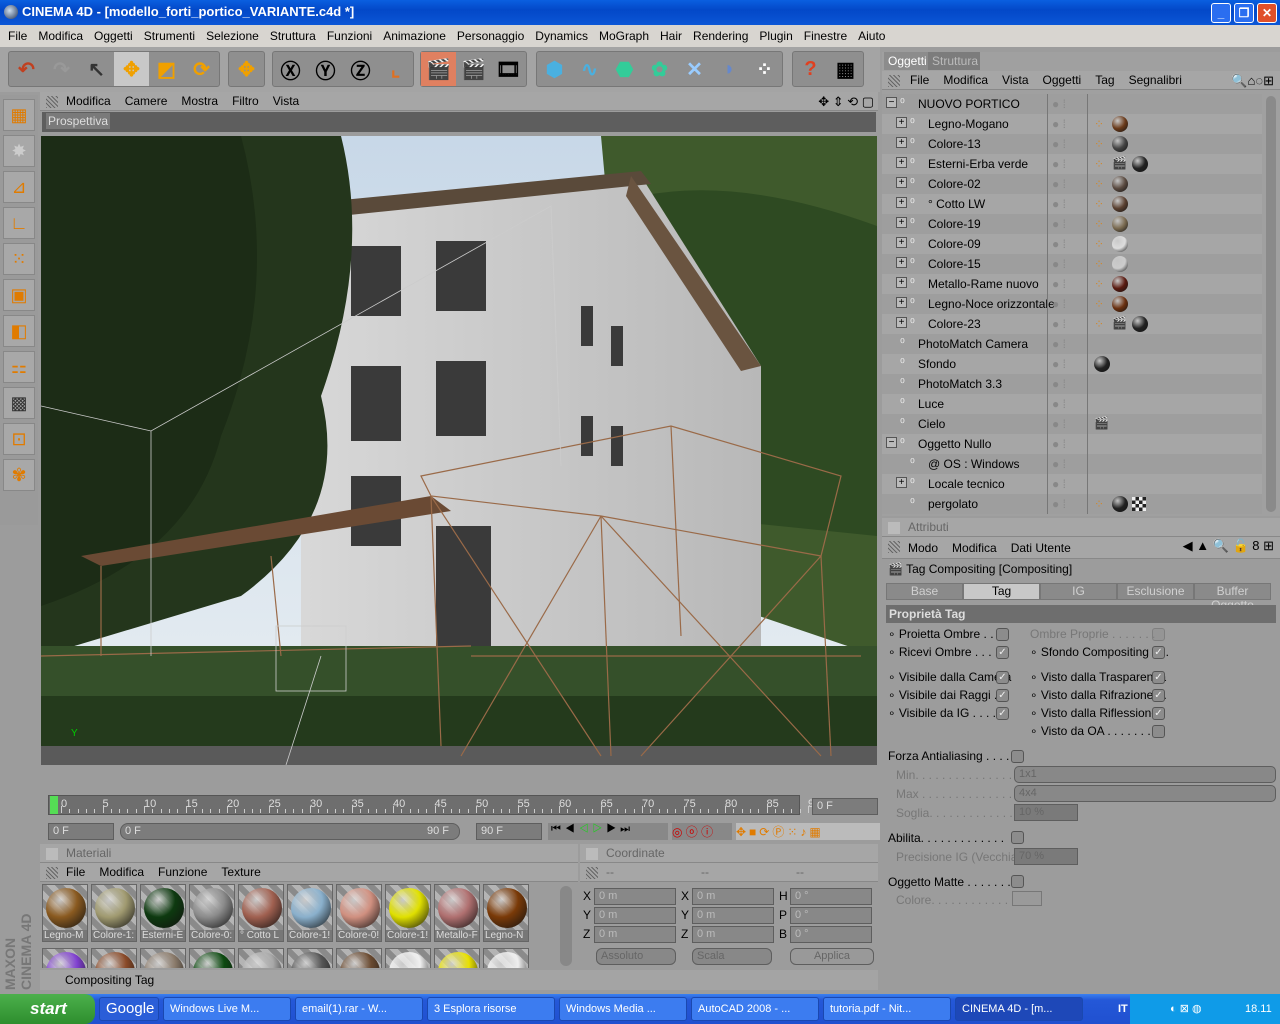 This screenshot has height=1024, width=1280. Describe the element at coordinates (1232, 597) in the screenshot. I see `tab-buffer-oggetto: Buffer Oggetto` at that location.